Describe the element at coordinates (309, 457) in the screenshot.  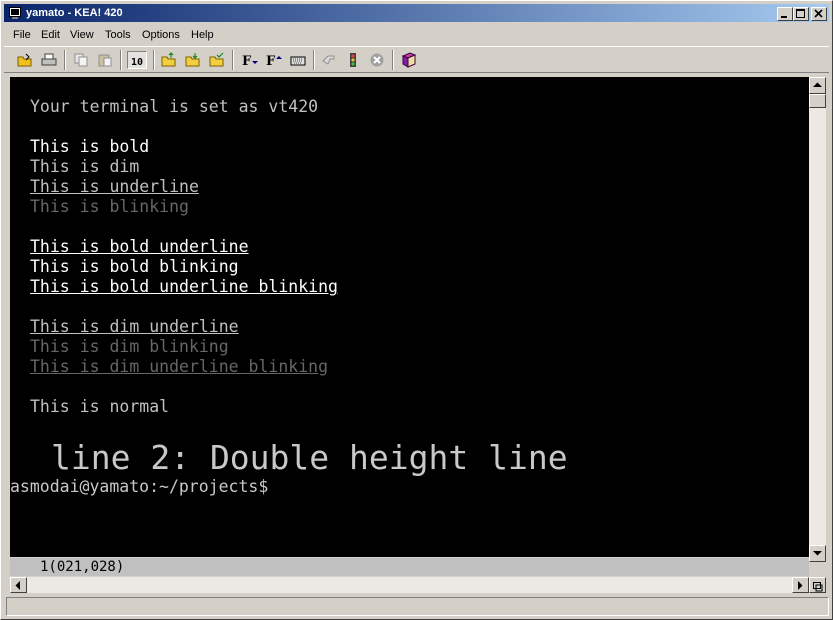
I see `double-height-line: line 2: Double height line` at that location.